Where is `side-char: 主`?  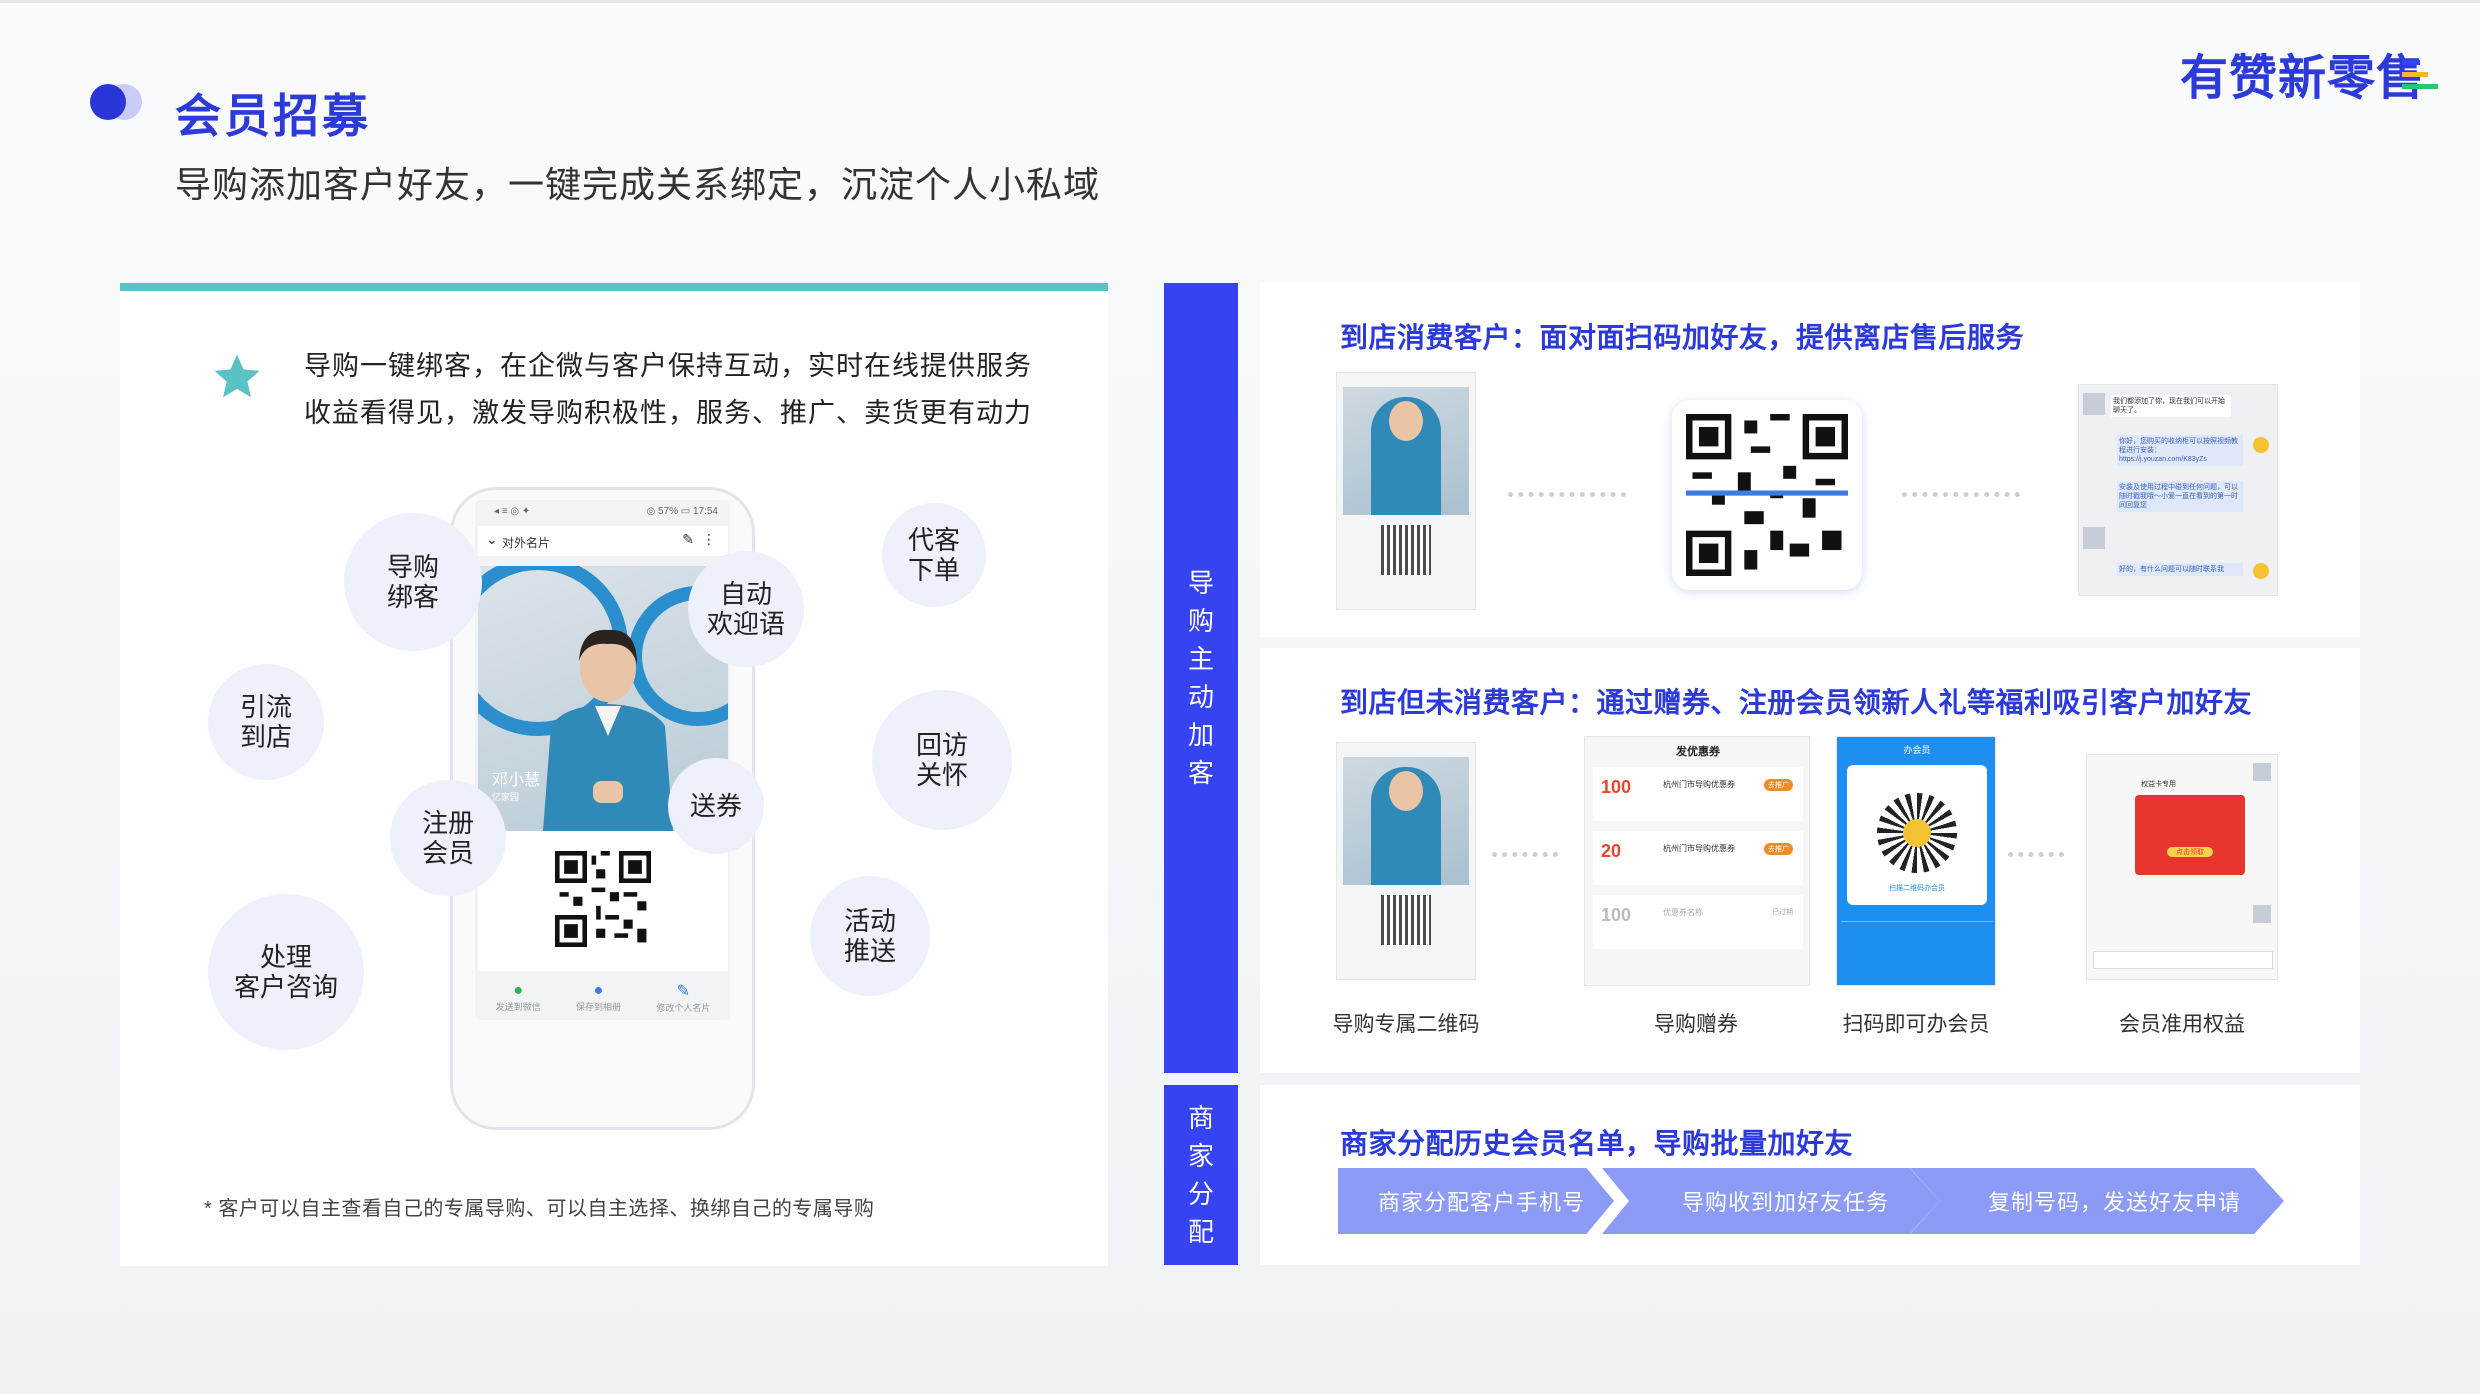 side-char: 主 is located at coordinates (1200, 659).